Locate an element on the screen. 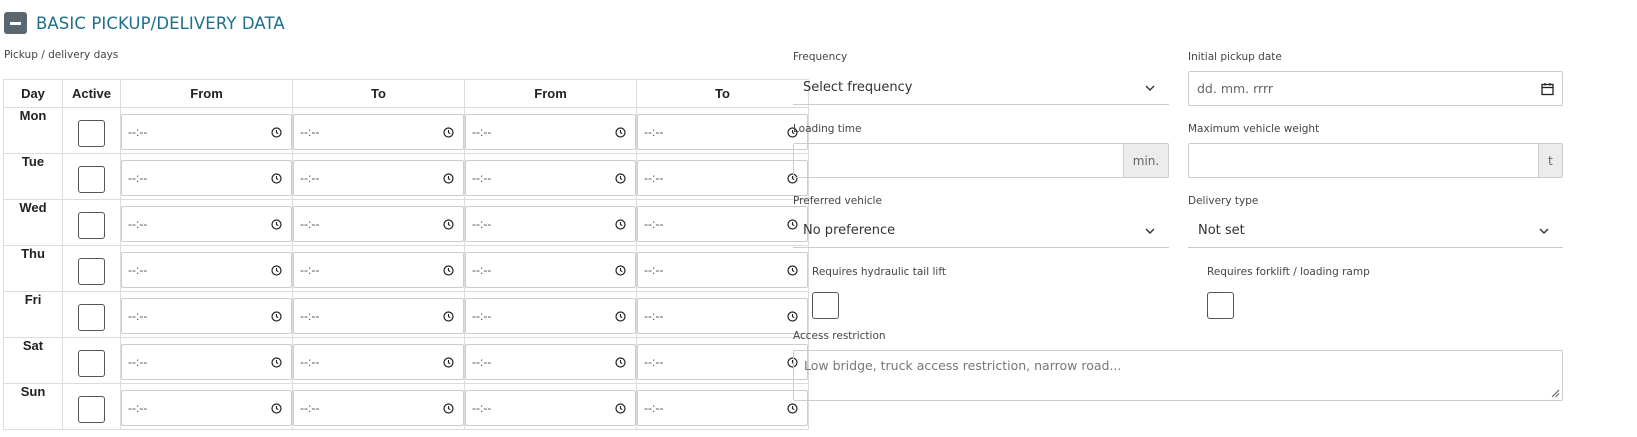 The image size is (1637, 437). table-row: Mon --:-- --:-- --:-- --:-- is located at coordinates (406, 130).